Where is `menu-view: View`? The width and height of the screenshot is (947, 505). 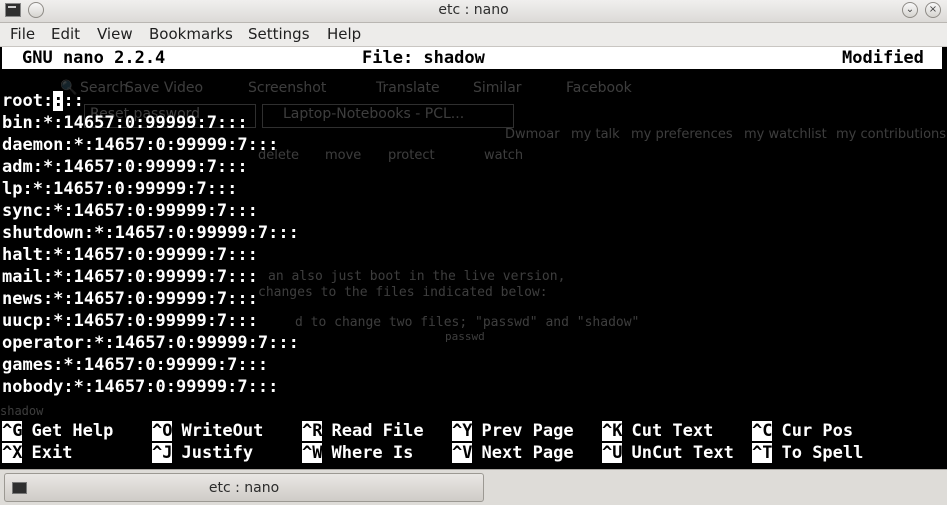 menu-view: View is located at coordinates (115, 34).